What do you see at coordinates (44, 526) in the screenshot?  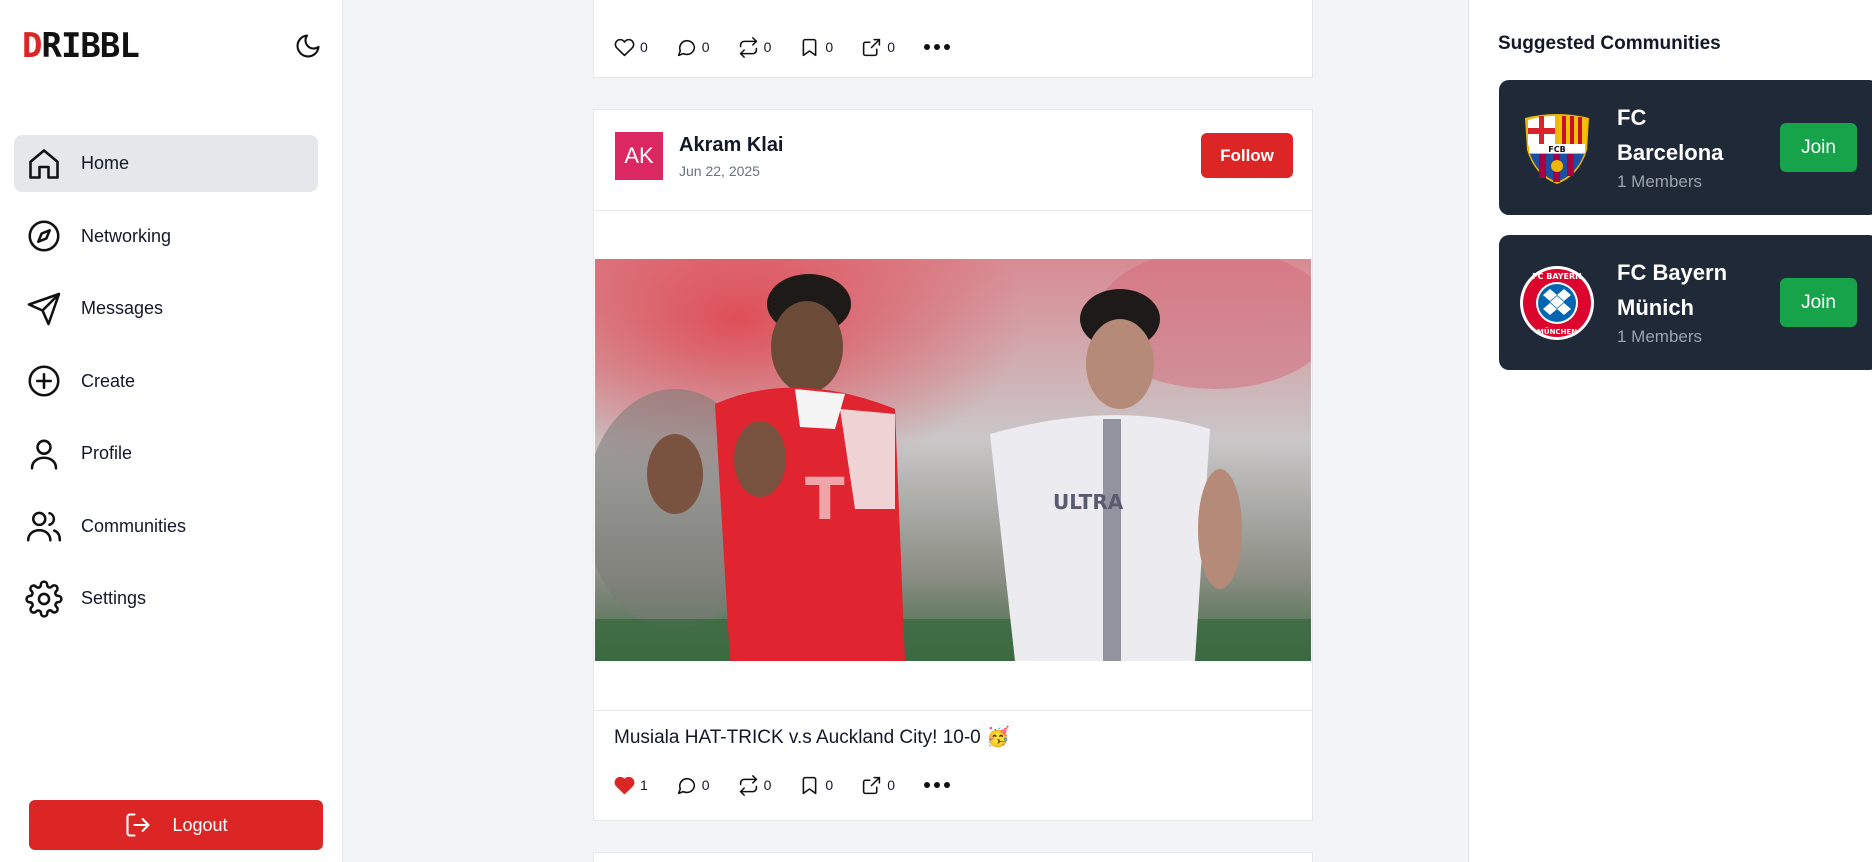 I see `users-icon` at bounding box center [44, 526].